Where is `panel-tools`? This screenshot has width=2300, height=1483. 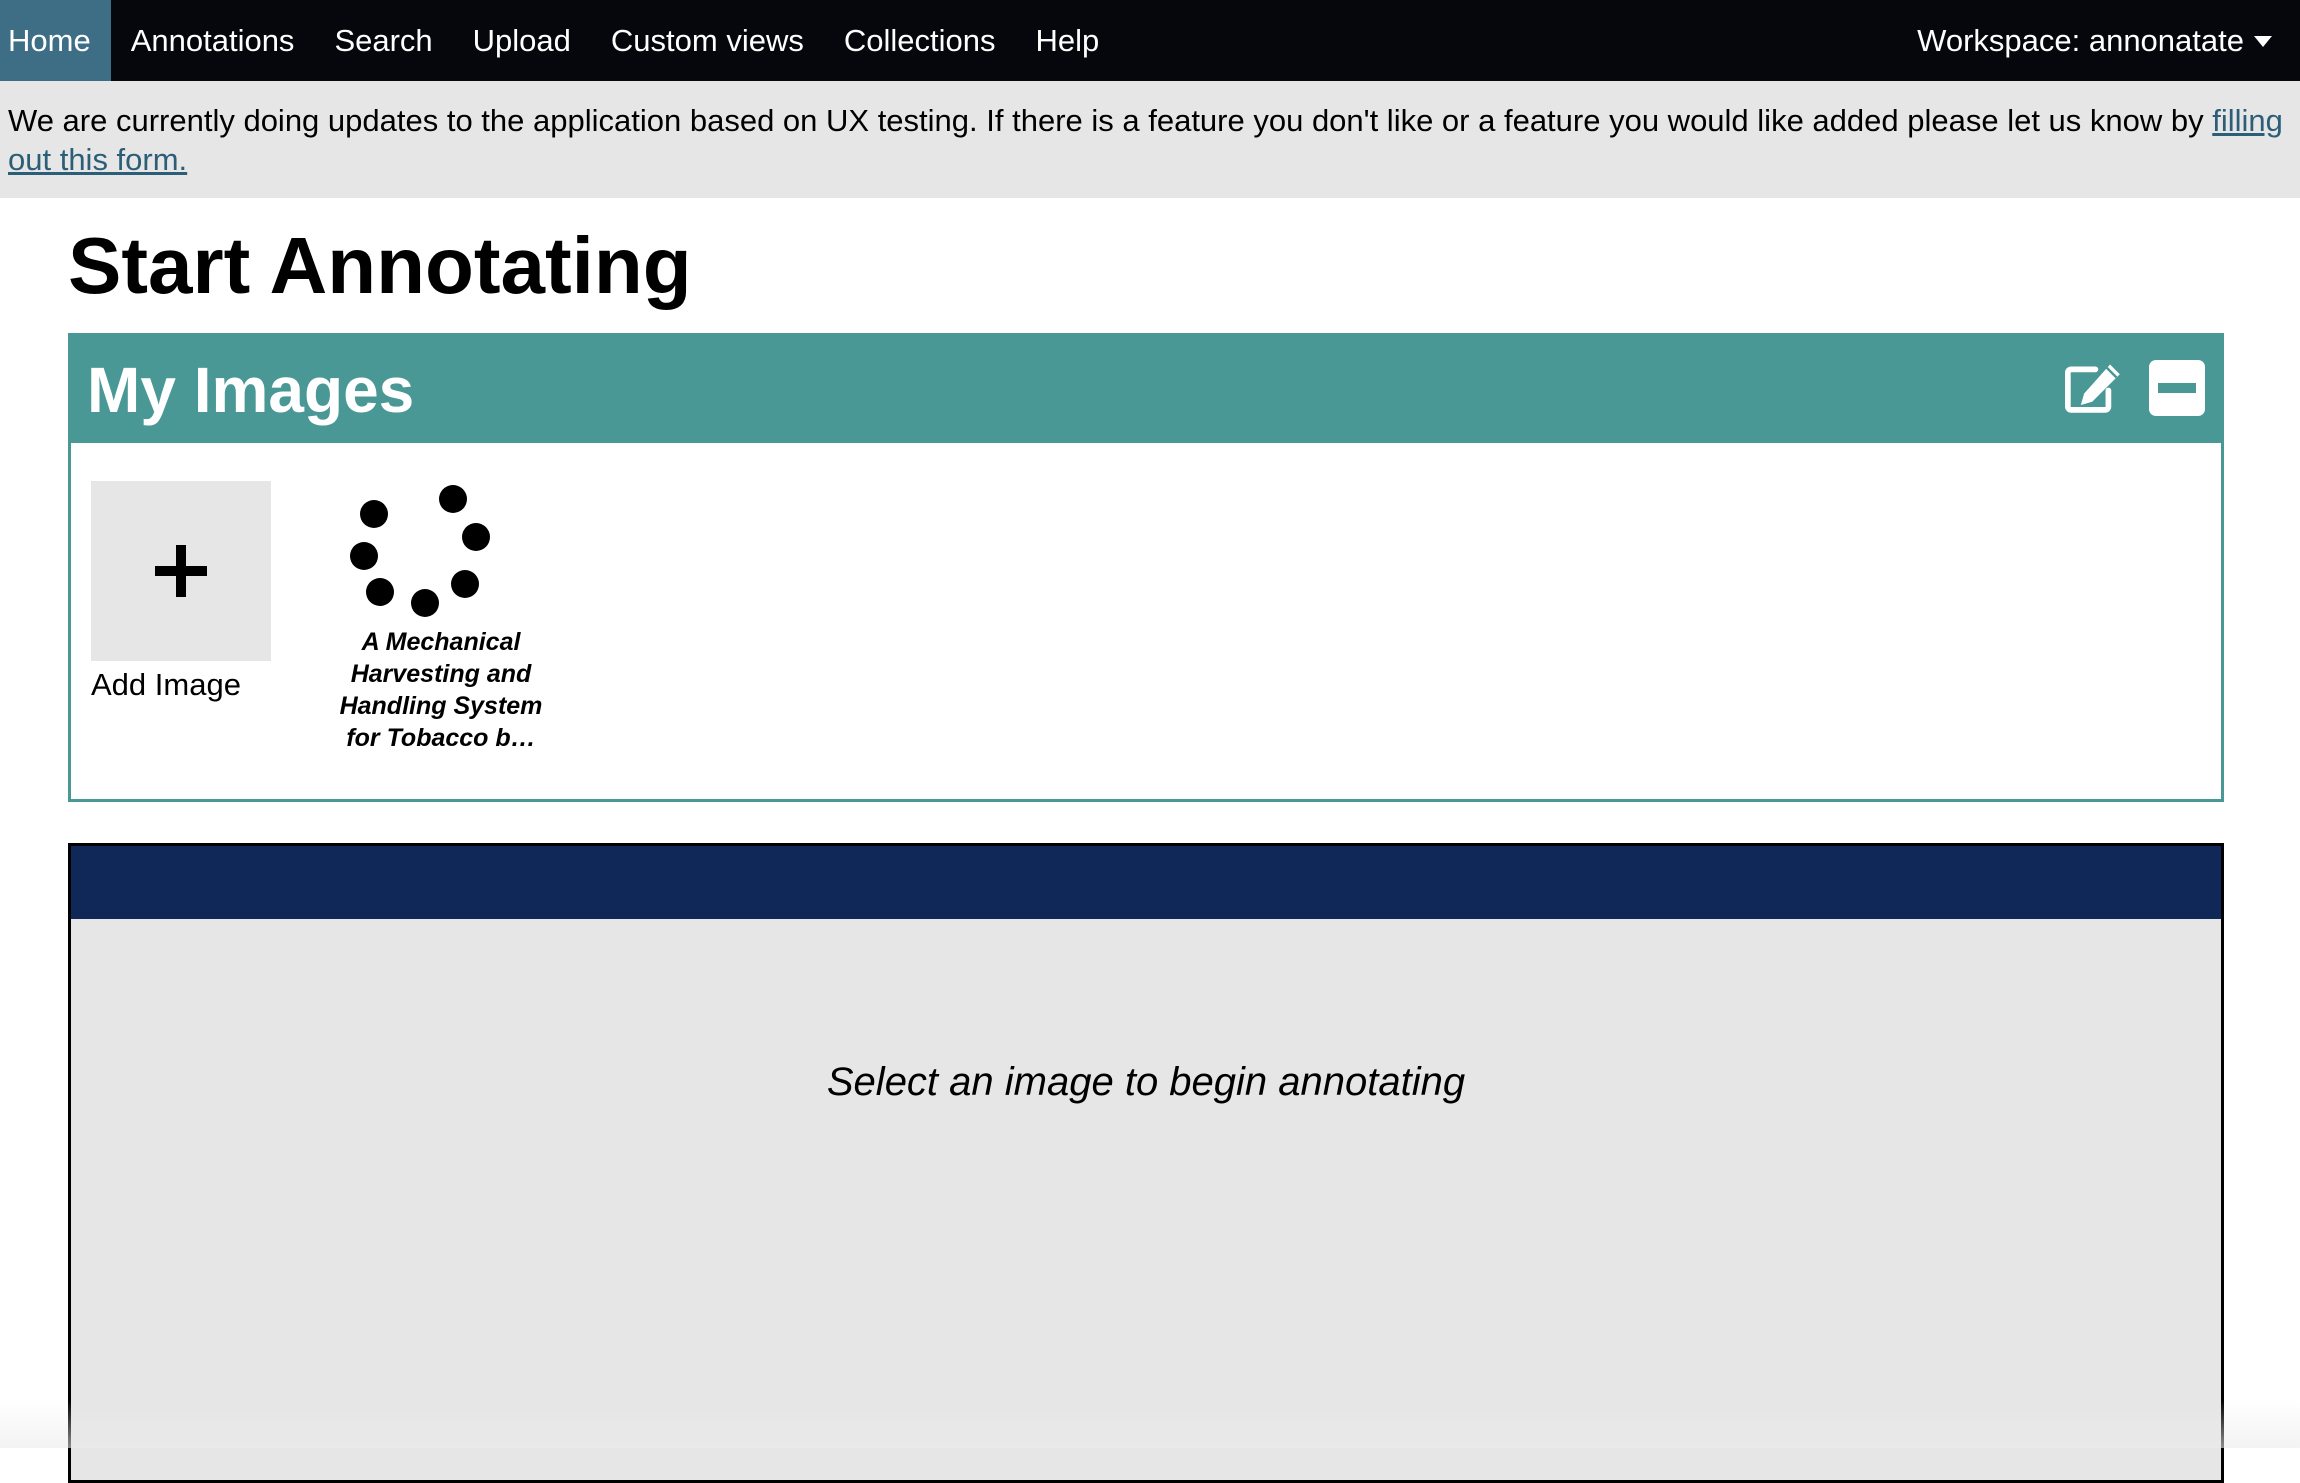
panel-tools is located at coordinates (2123, 388).